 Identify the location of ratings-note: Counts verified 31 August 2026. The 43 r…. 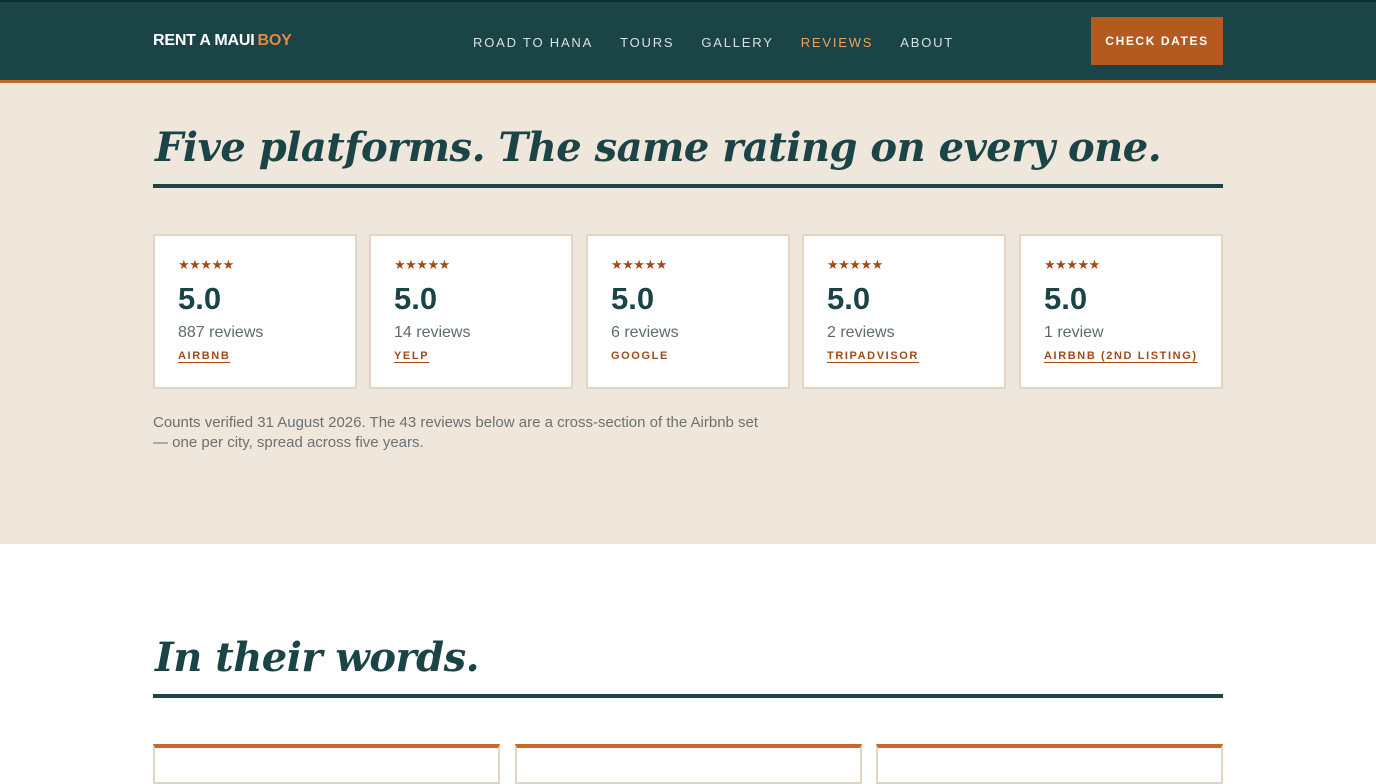
(456, 432).